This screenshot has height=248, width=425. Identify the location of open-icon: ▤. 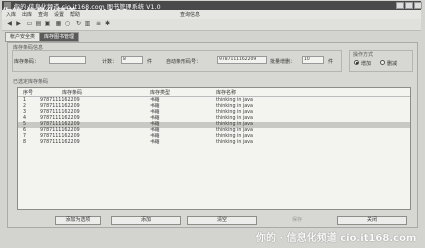
(38, 24).